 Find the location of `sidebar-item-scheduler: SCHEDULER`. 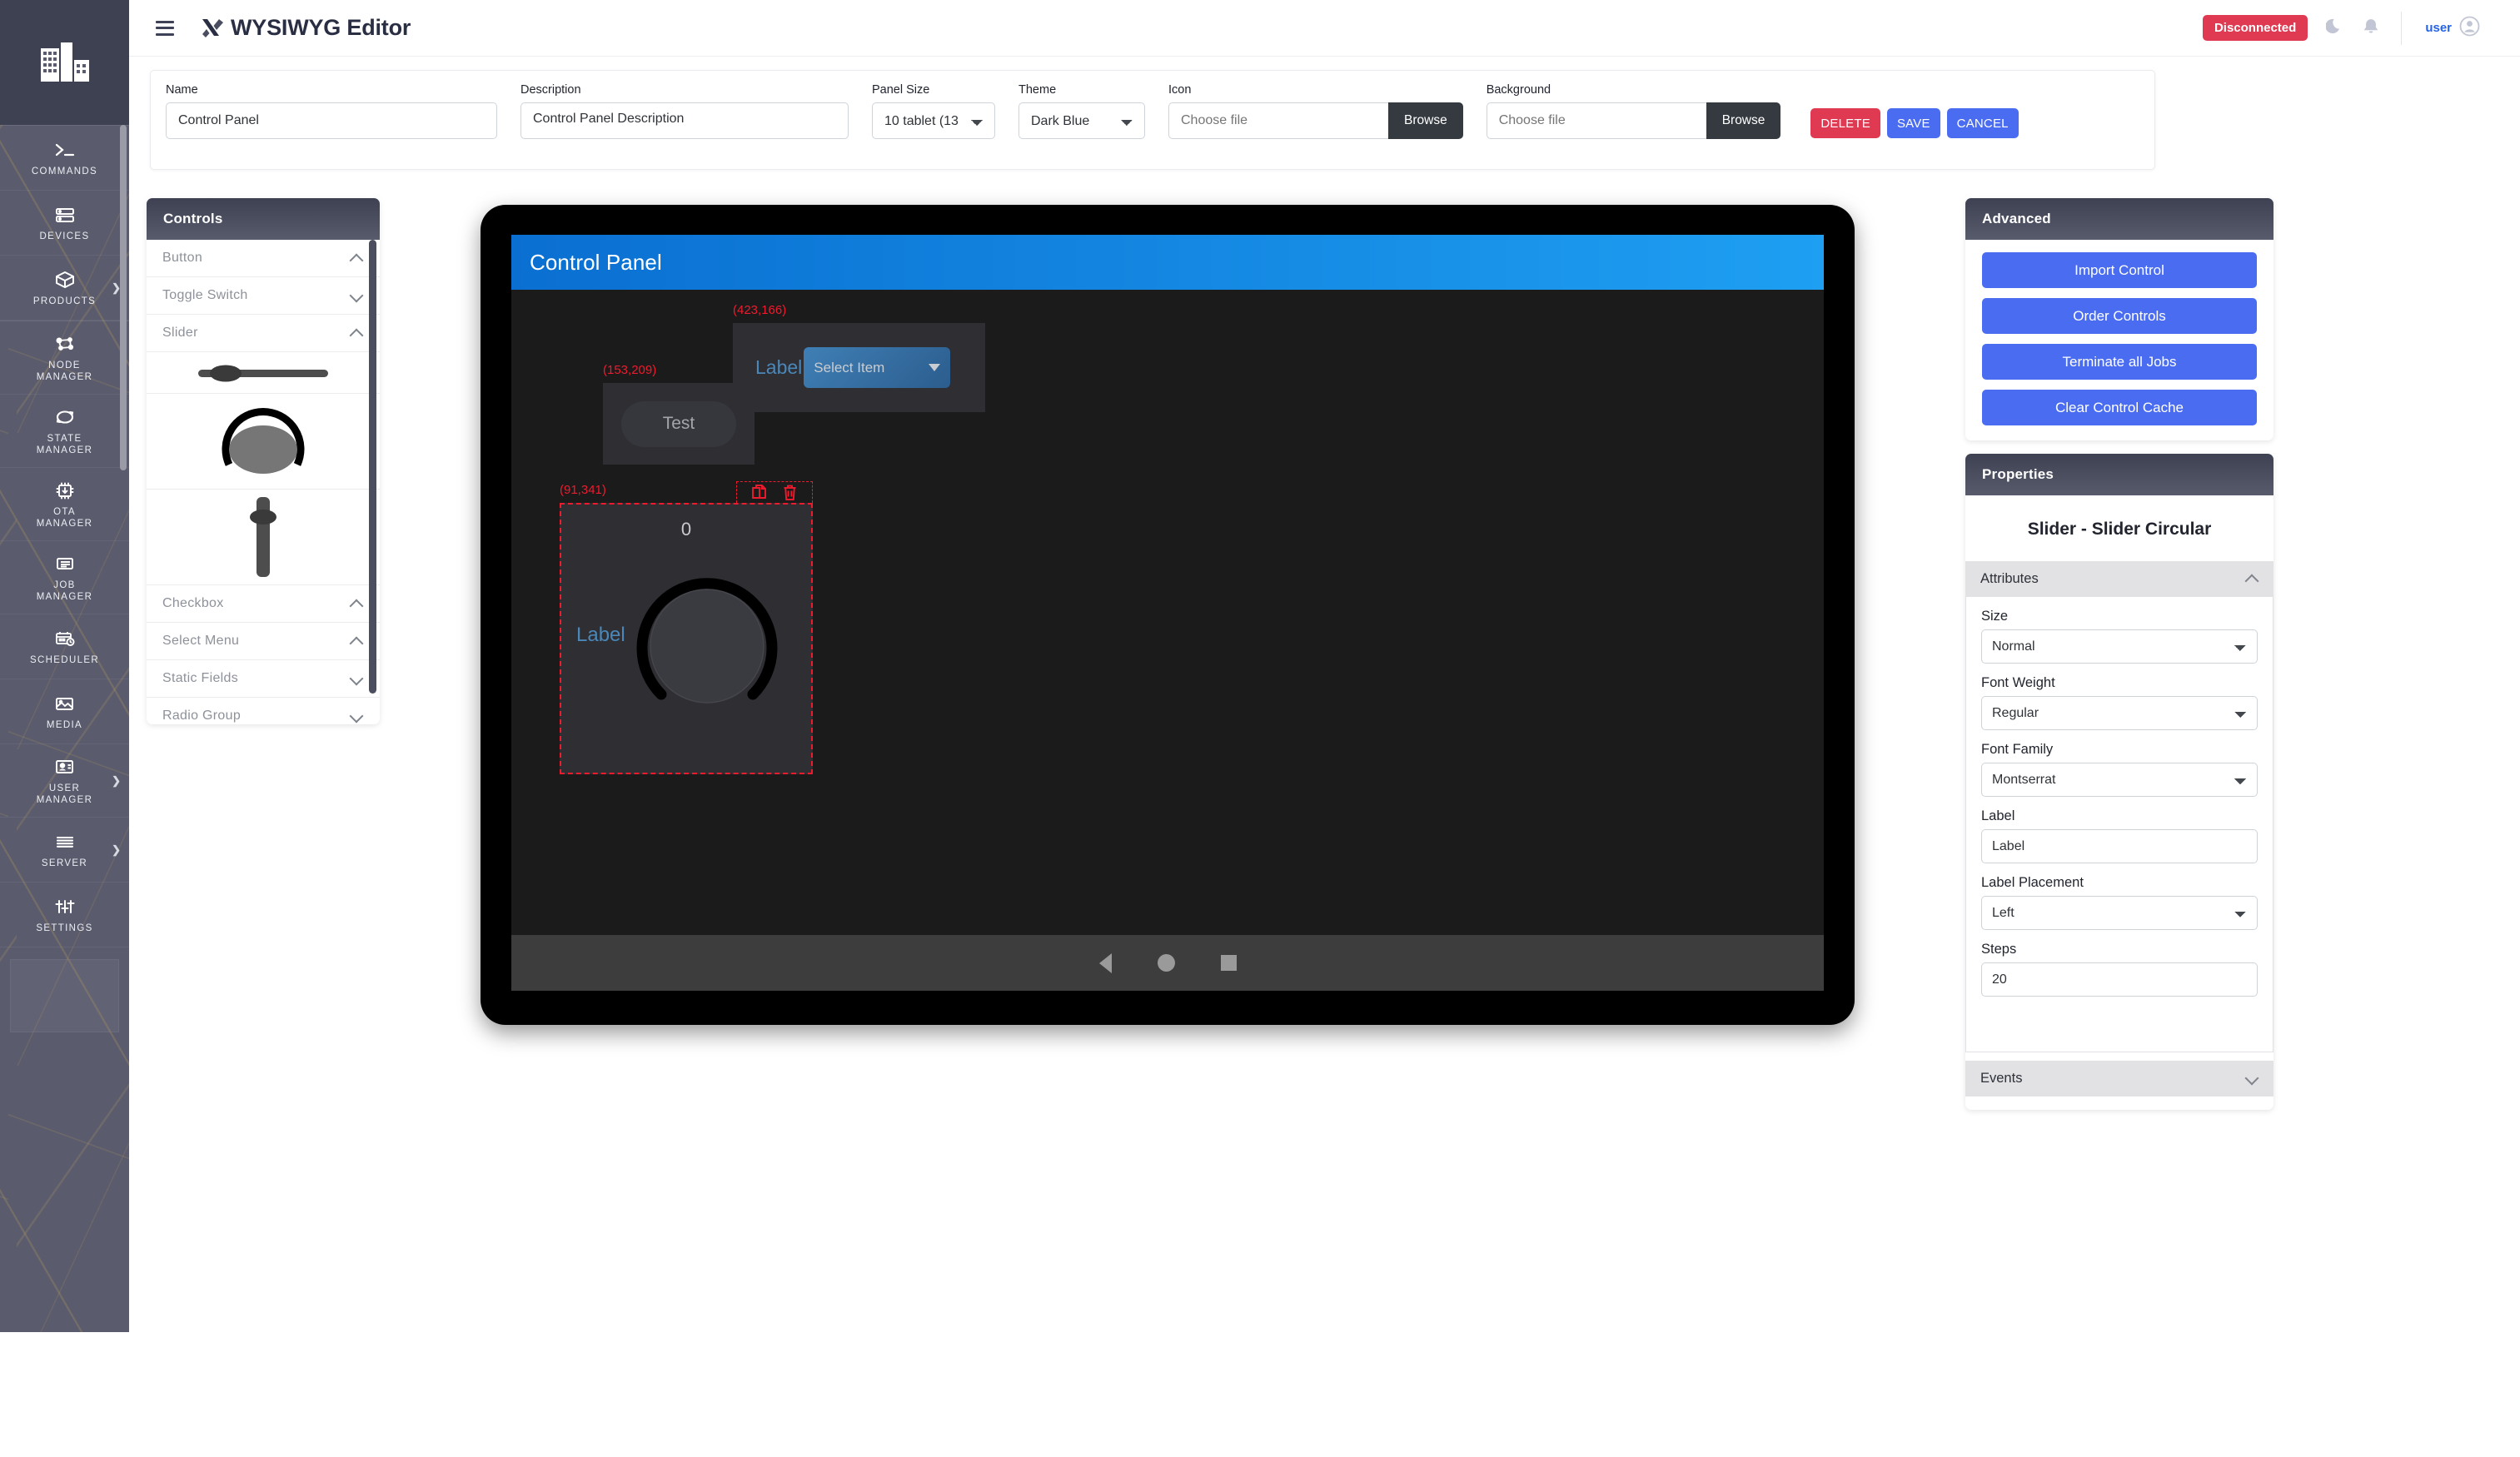

sidebar-item-scheduler: SCHEDULER is located at coordinates (64, 646).